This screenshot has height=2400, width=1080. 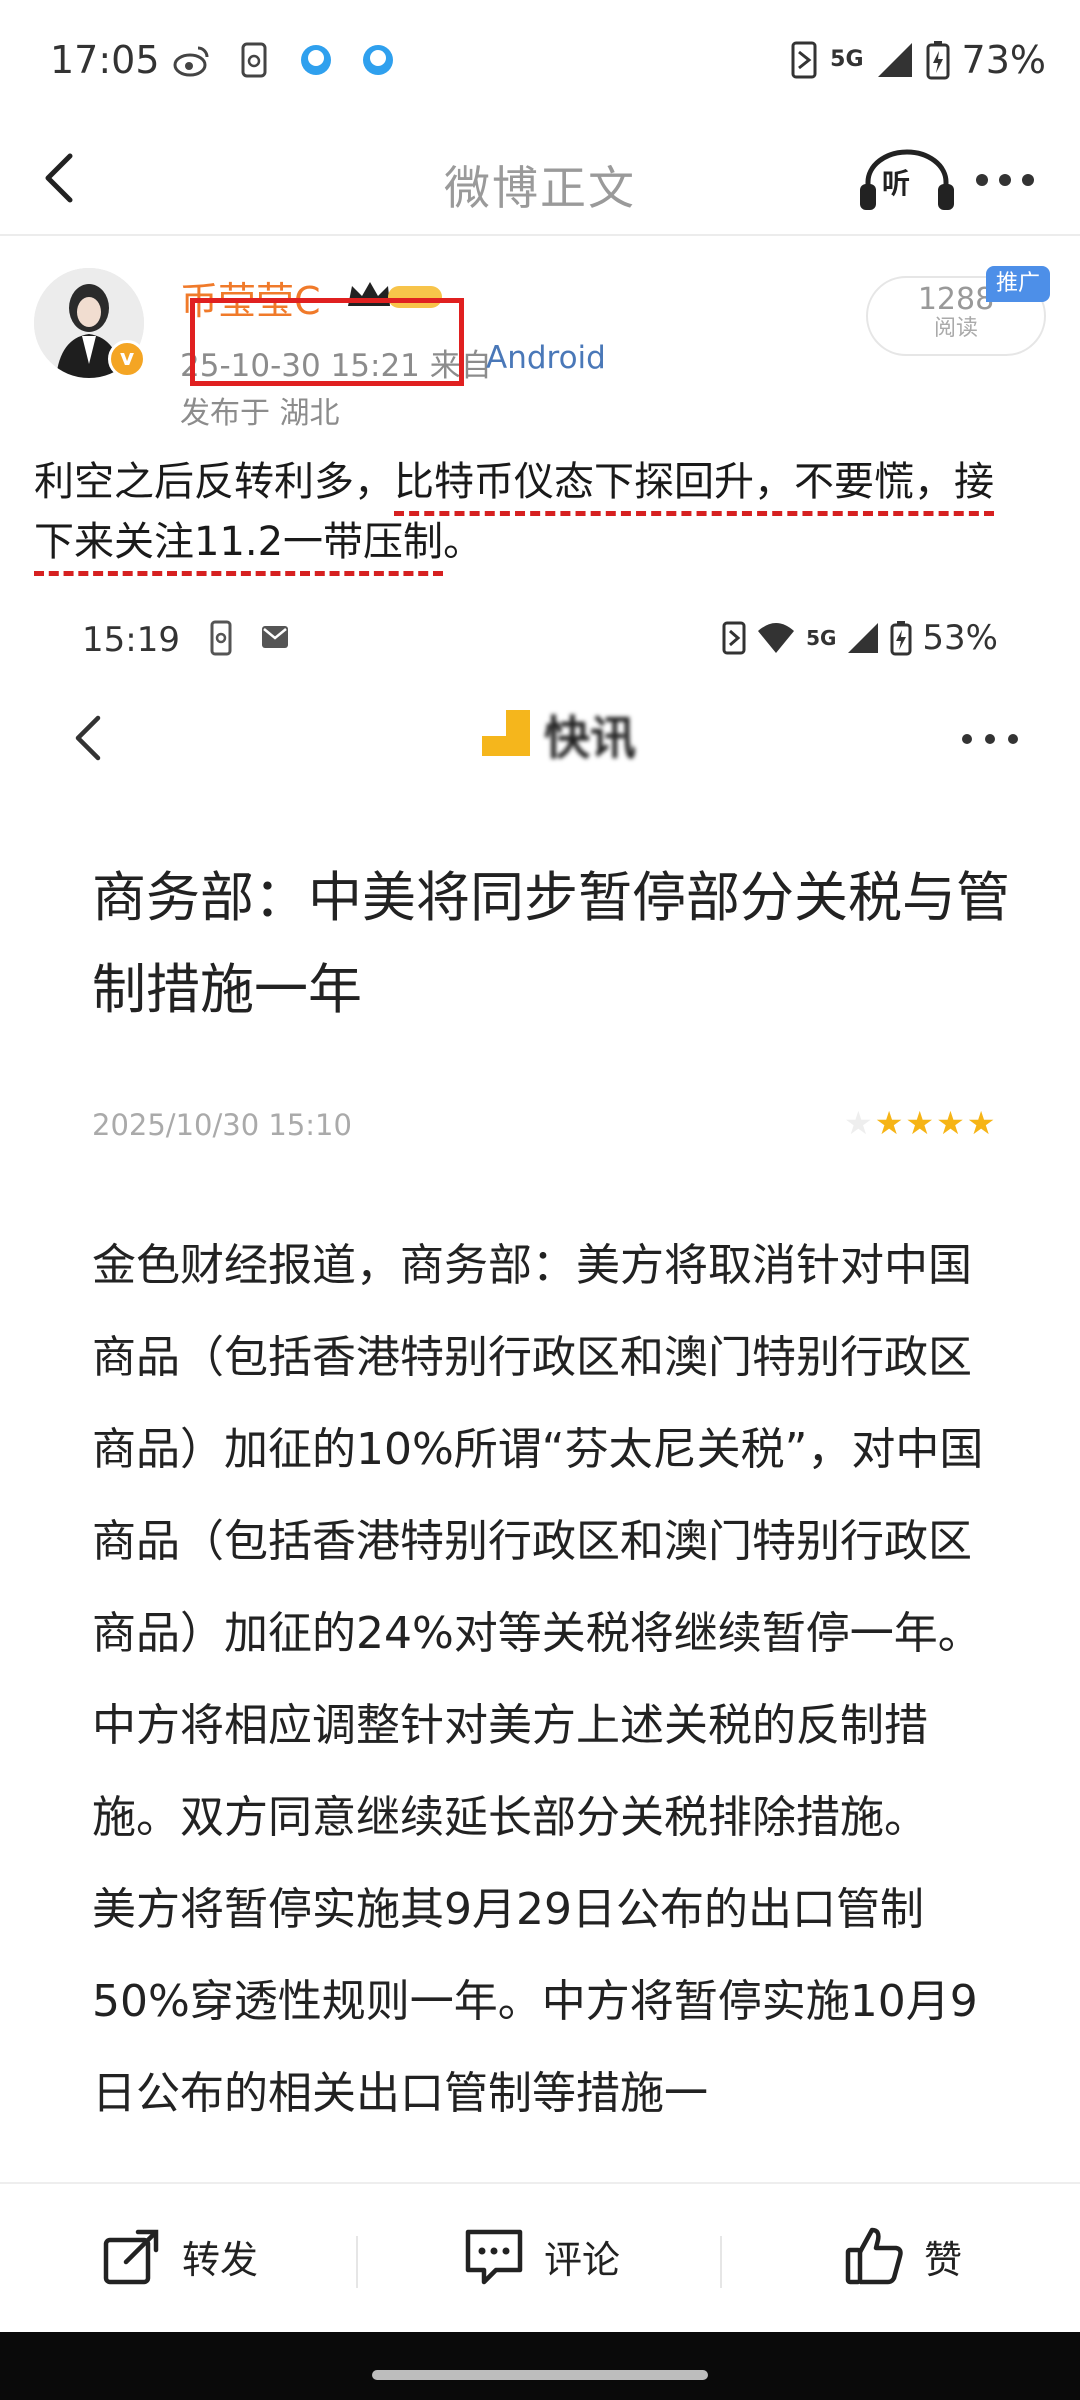 What do you see at coordinates (960, 638) in the screenshot?
I see `embedded-battery-percent: 53%` at bounding box center [960, 638].